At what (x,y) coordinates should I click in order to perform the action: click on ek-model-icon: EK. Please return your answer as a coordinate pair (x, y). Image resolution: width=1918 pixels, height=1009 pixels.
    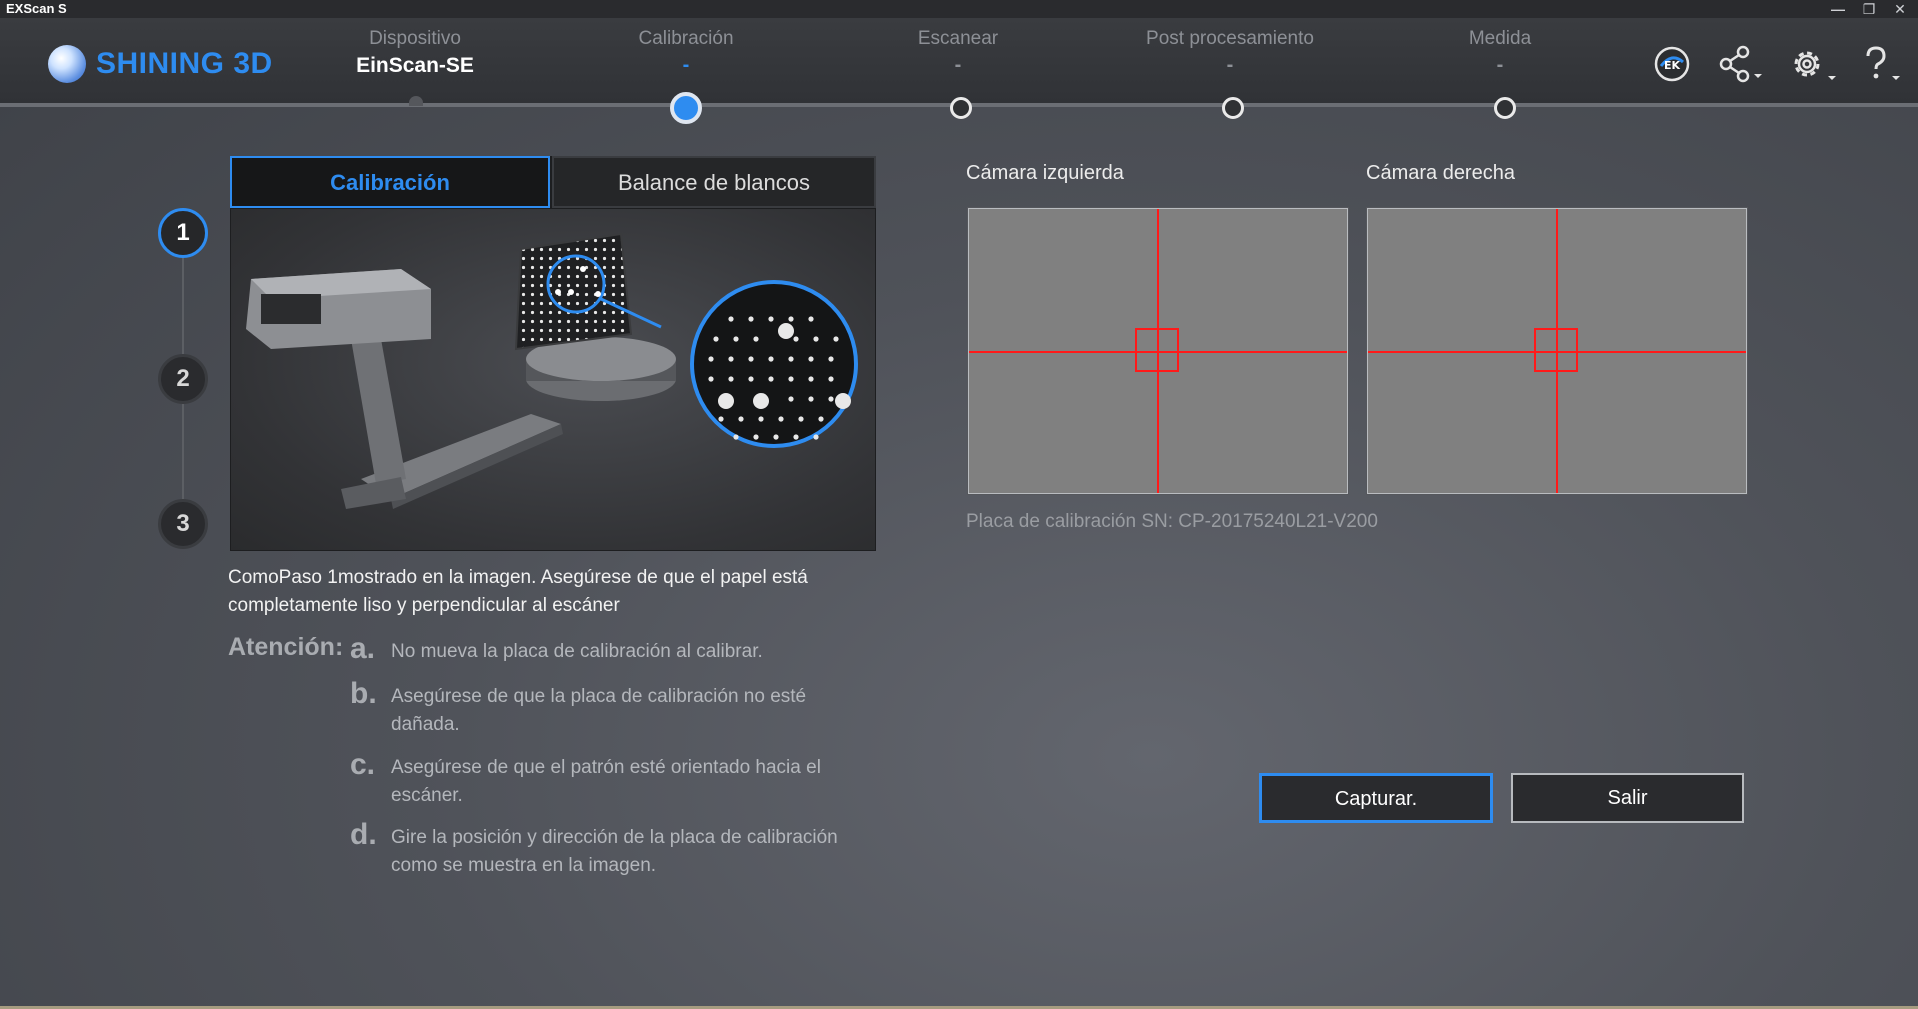
    Looking at the image, I should click on (1672, 64).